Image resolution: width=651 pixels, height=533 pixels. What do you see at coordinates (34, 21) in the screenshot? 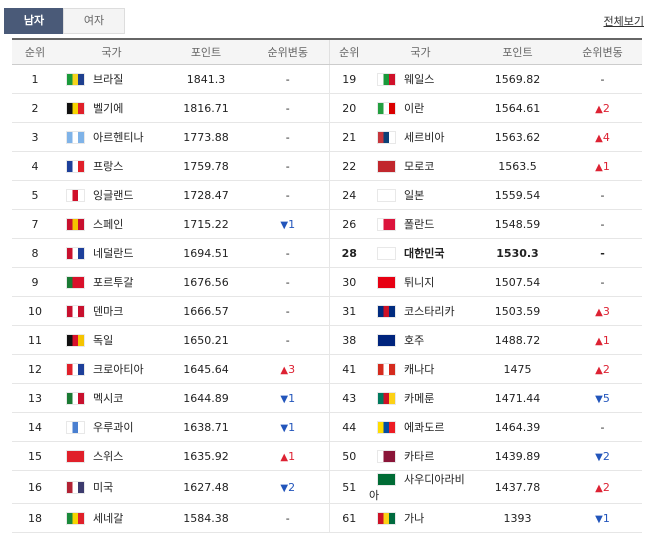
I see `tab-male: 남자` at bounding box center [34, 21].